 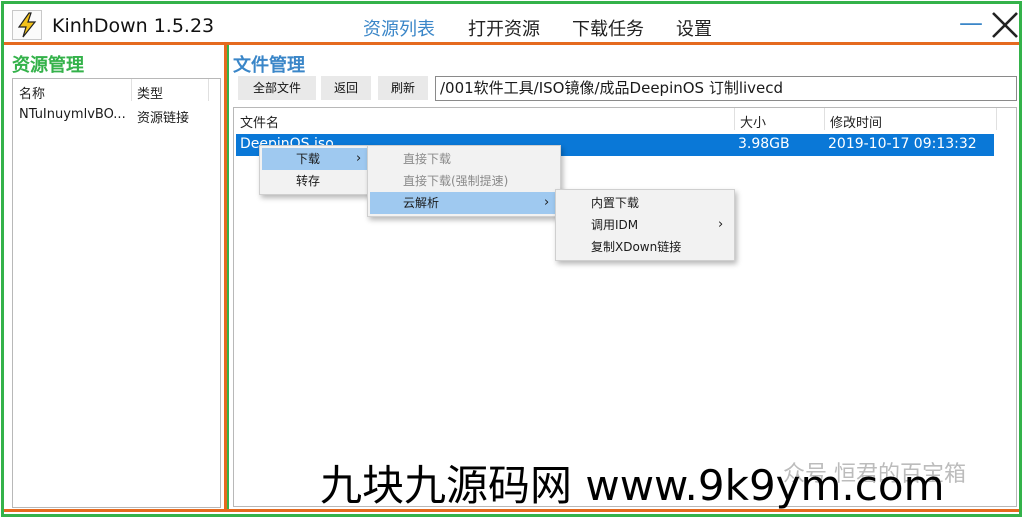 I want to click on menu-item-call-idm: 调用IDM ›, so click(x=645, y=225).